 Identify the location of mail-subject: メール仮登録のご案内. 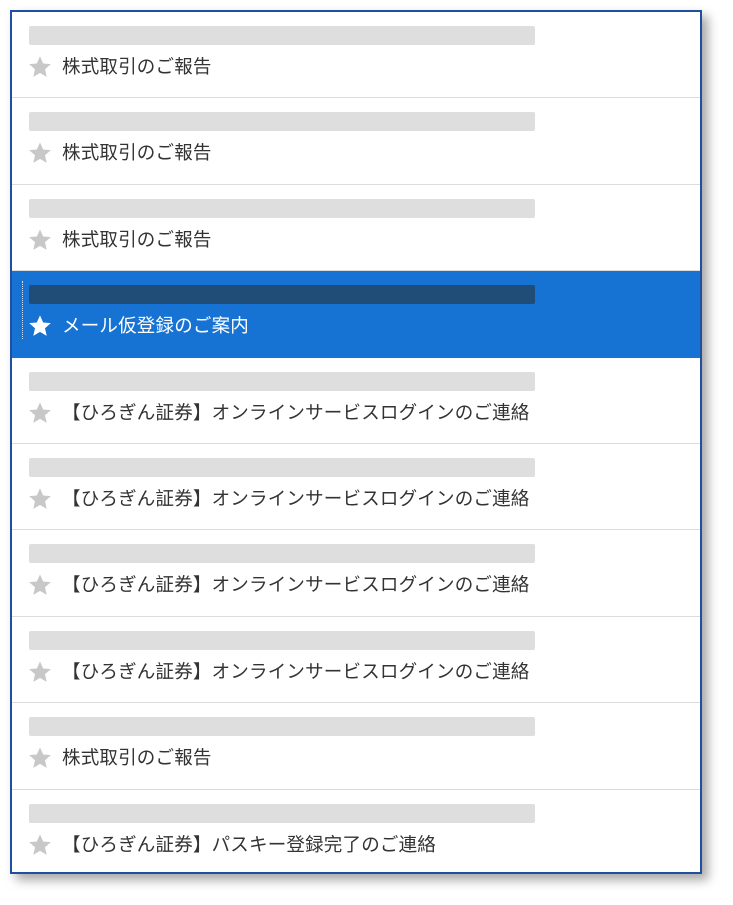
(156, 327).